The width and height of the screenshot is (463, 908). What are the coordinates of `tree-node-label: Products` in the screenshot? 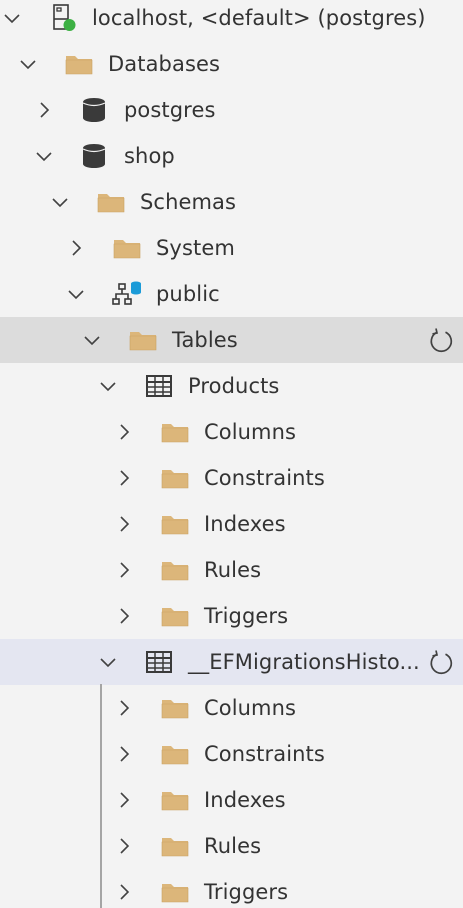 It's located at (234, 386).